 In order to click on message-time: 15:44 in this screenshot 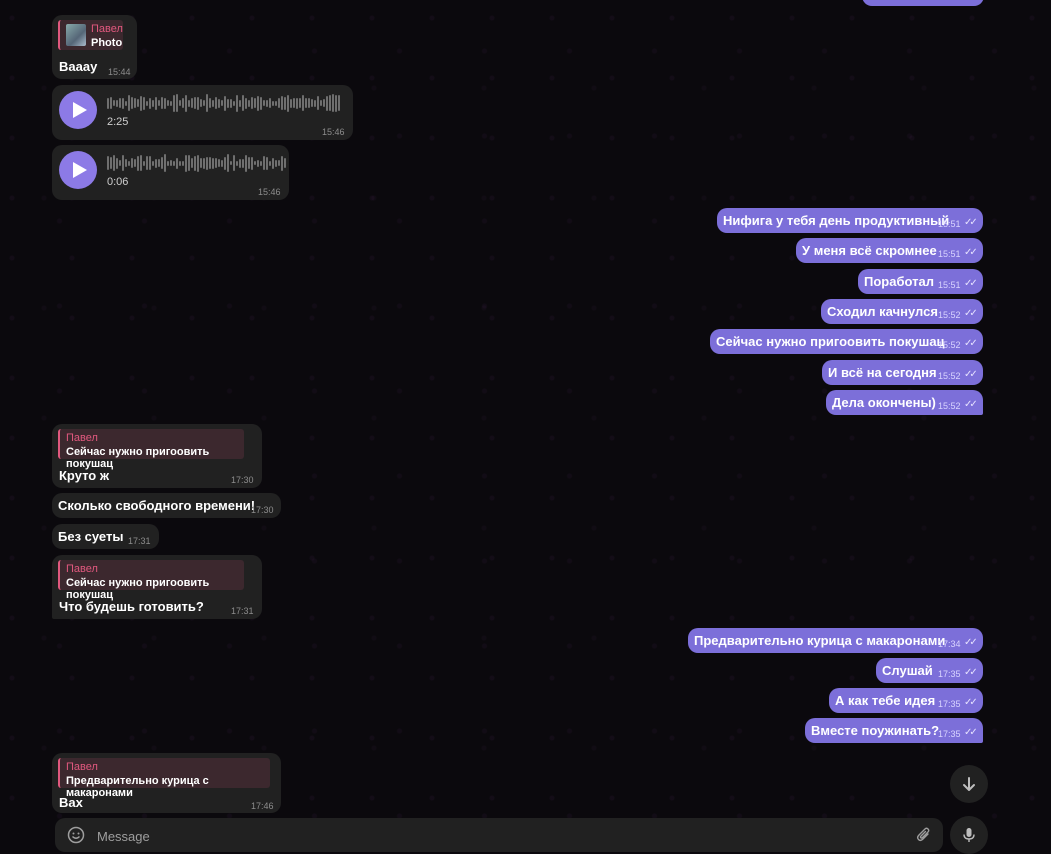, I will do `click(119, 72)`.